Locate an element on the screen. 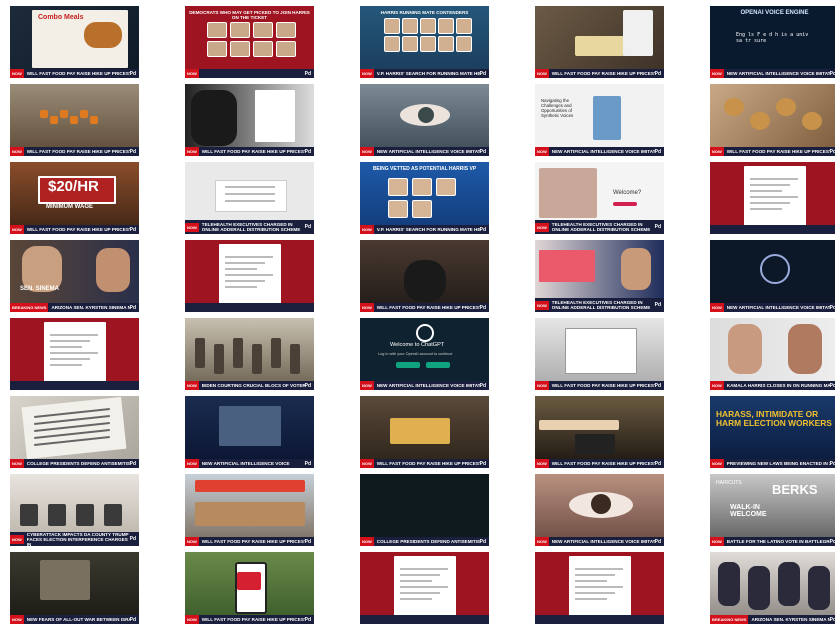 The width and height of the screenshot is (835, 624). voting-booth is located at coordinates (29, 515).